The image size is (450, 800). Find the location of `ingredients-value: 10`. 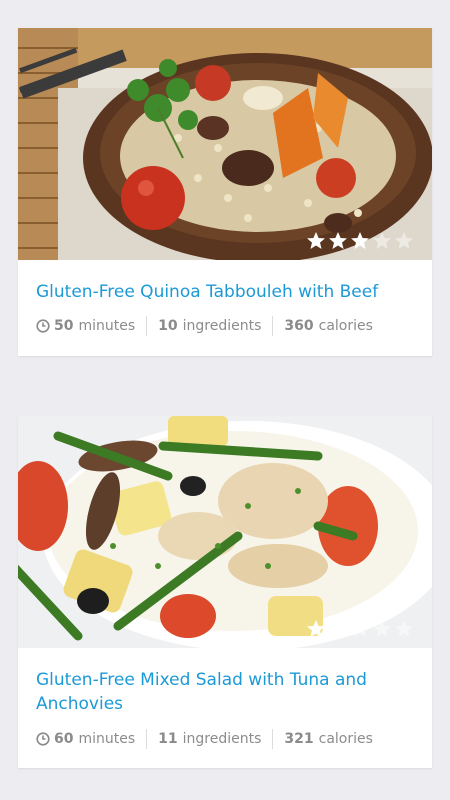

ingredients-value: 10 is located at coordinates (168, 326).